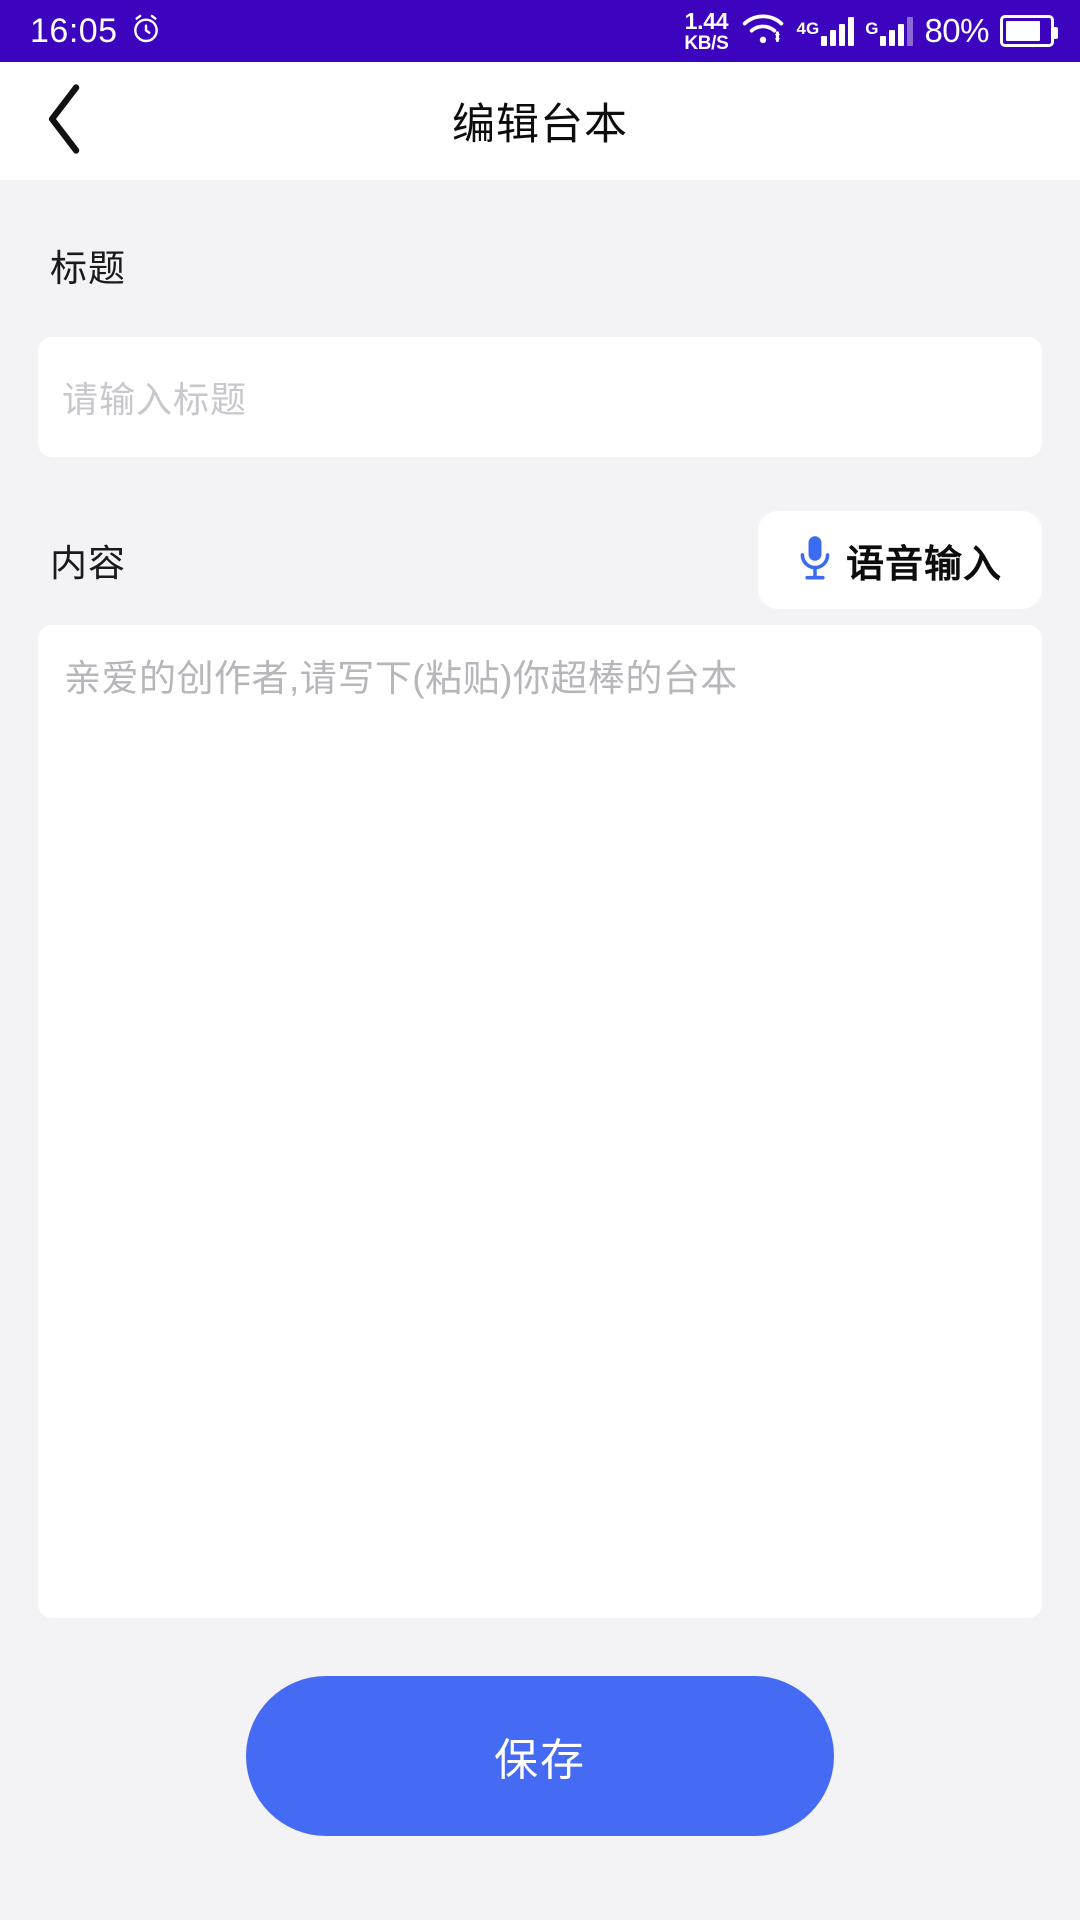  Describe the element at coordinates (74, 31) in the screenshot. I see `status-clock: 16:05` at that location.